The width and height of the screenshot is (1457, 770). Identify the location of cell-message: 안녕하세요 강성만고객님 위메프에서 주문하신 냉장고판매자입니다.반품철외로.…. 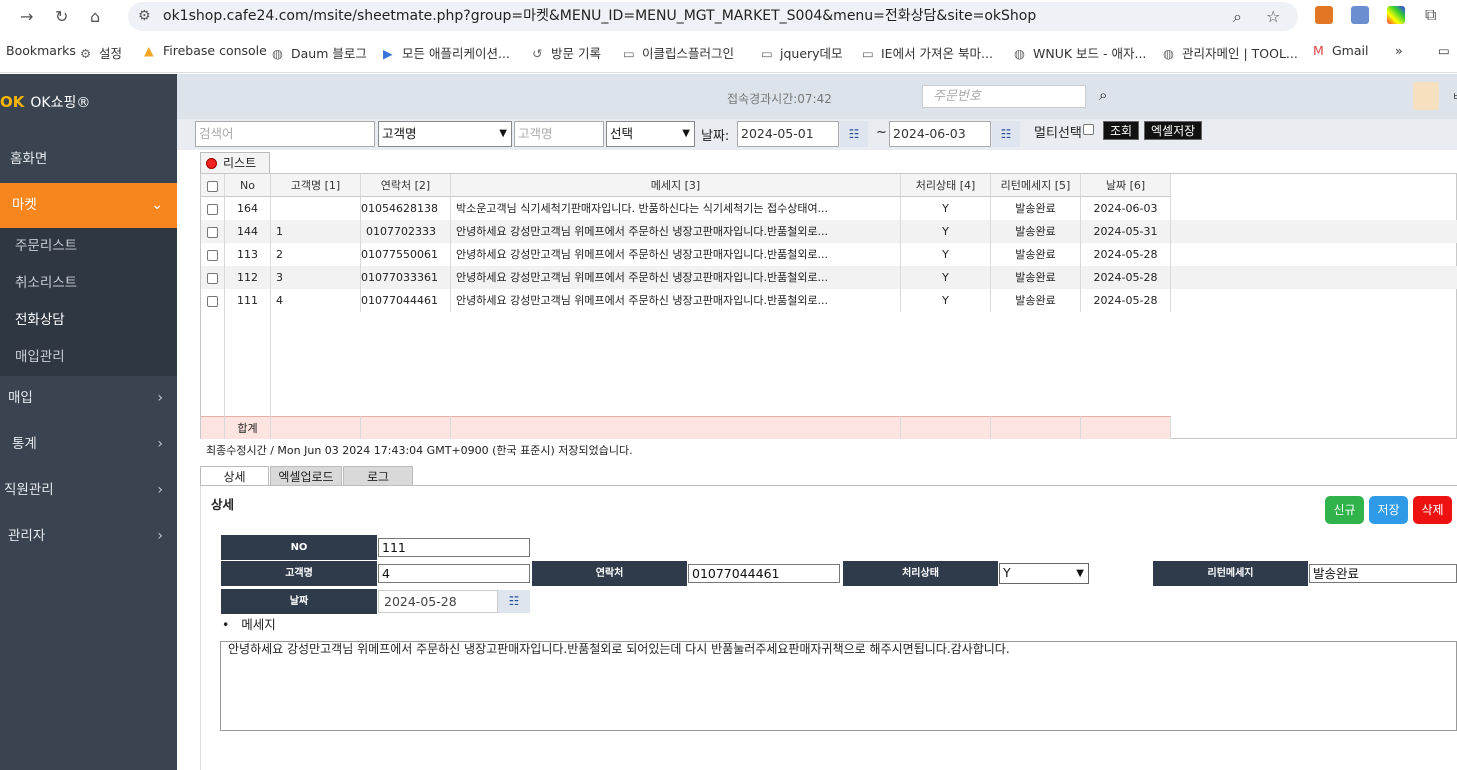
(676, 231).